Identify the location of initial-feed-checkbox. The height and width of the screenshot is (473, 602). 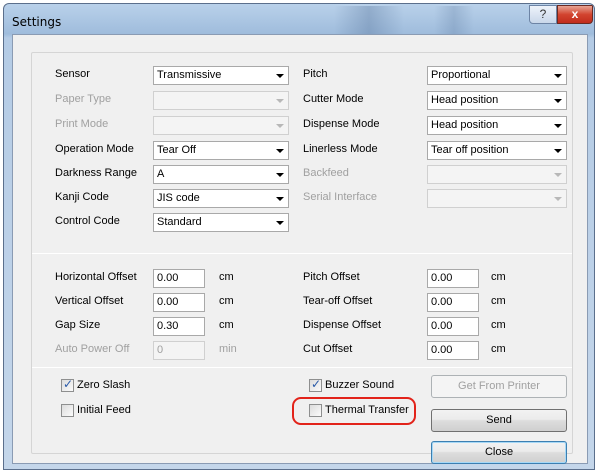
(67, 410).